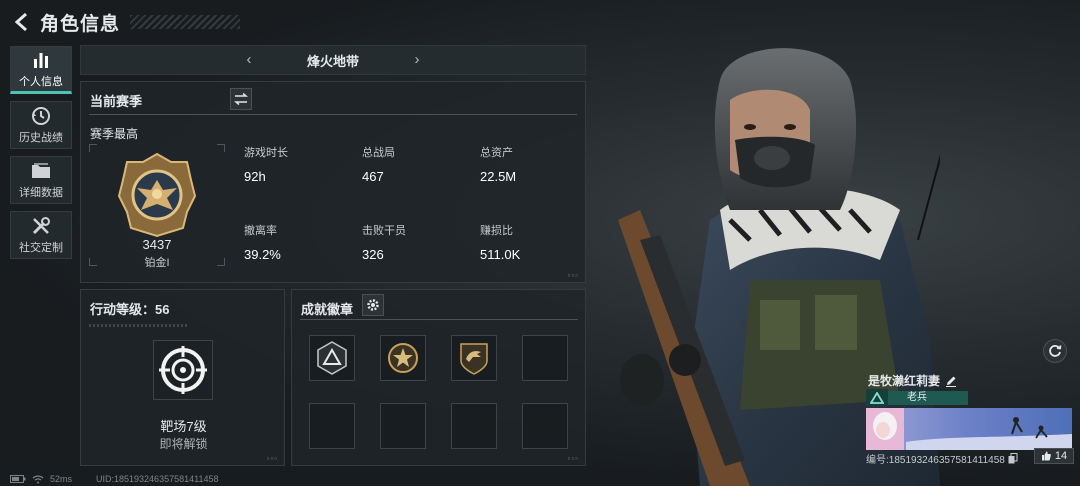  I want to click on mode-selector: ‹ 烽火地带 ›, so click(333, 60).